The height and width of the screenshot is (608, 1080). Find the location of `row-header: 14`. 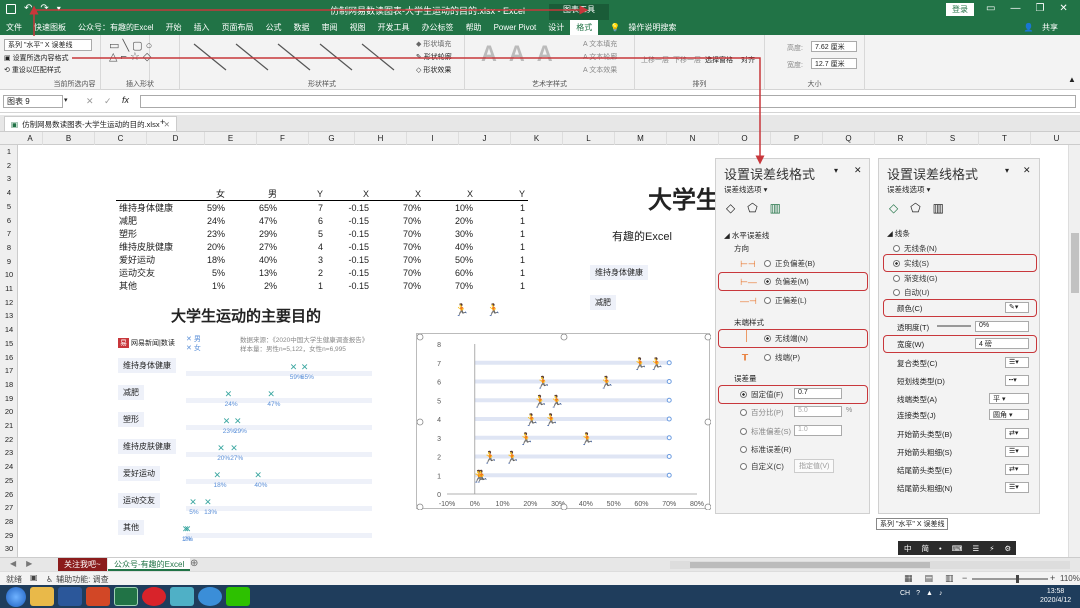

row-header: 14 is located at coordinates (9, 329).